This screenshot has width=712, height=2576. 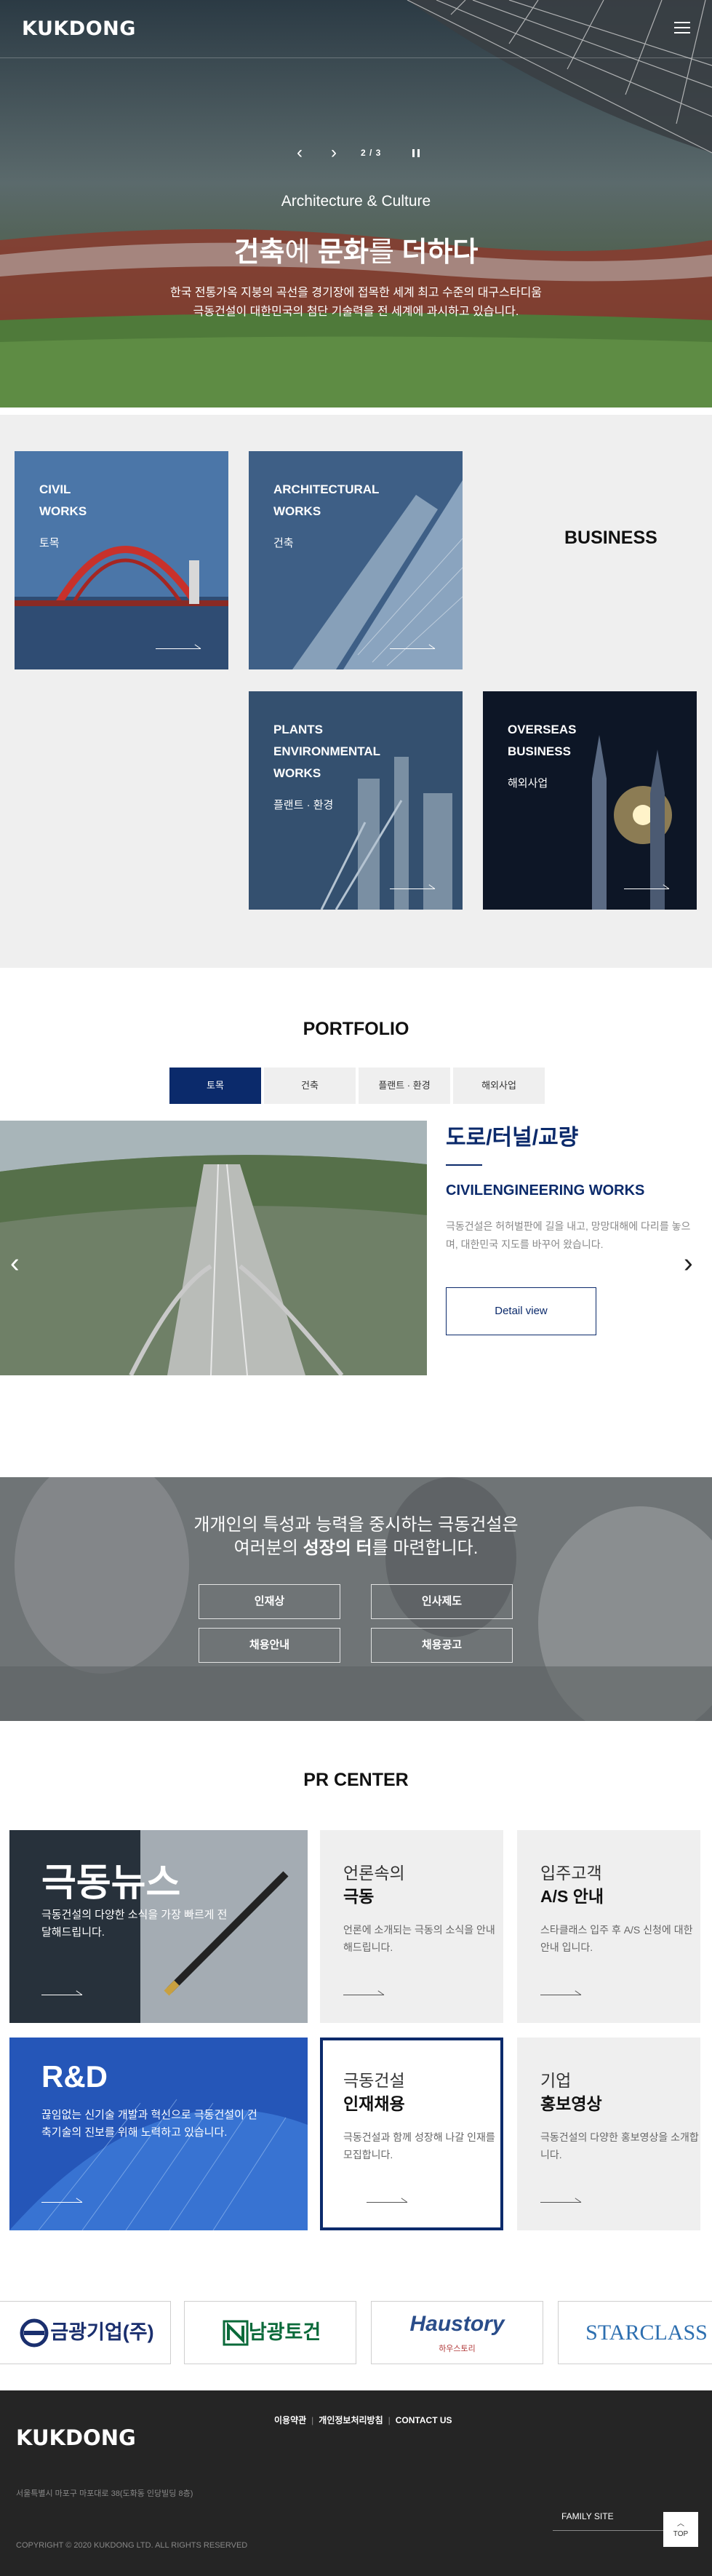 I want to click on hero-title-part: 를, so click(x=385, y=253).